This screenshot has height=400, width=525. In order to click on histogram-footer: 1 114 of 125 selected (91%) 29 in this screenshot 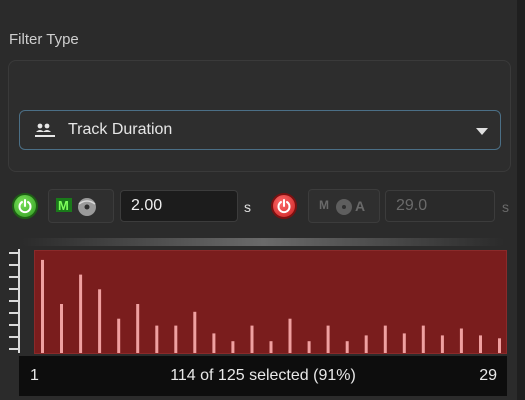, I will do `click(263, 376)`.